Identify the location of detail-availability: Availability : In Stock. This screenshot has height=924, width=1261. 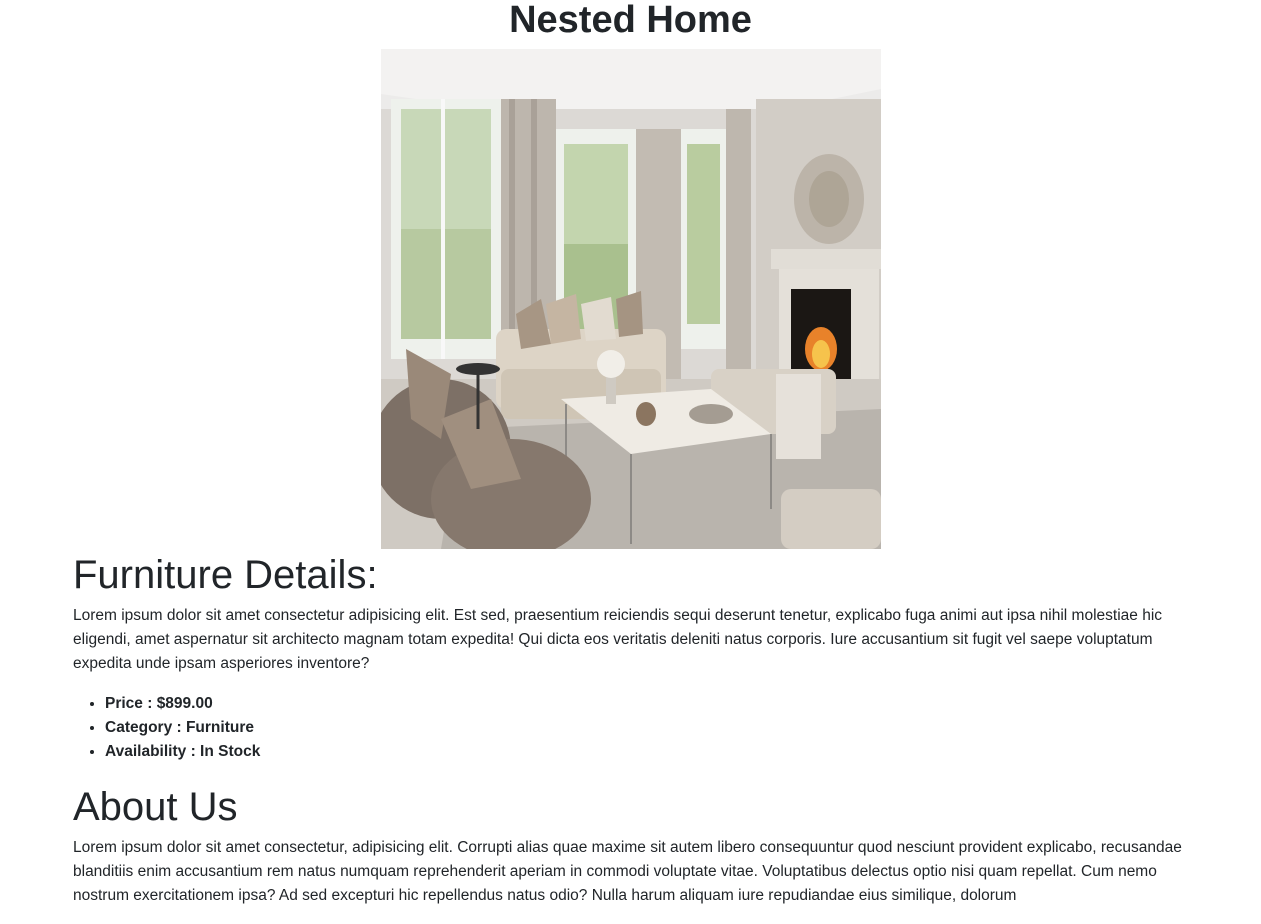
(649, 752).